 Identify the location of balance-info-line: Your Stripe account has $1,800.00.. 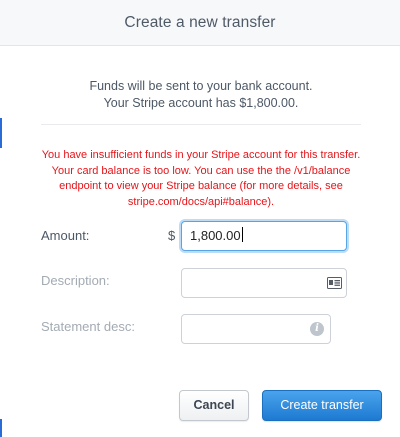
(201, 103).